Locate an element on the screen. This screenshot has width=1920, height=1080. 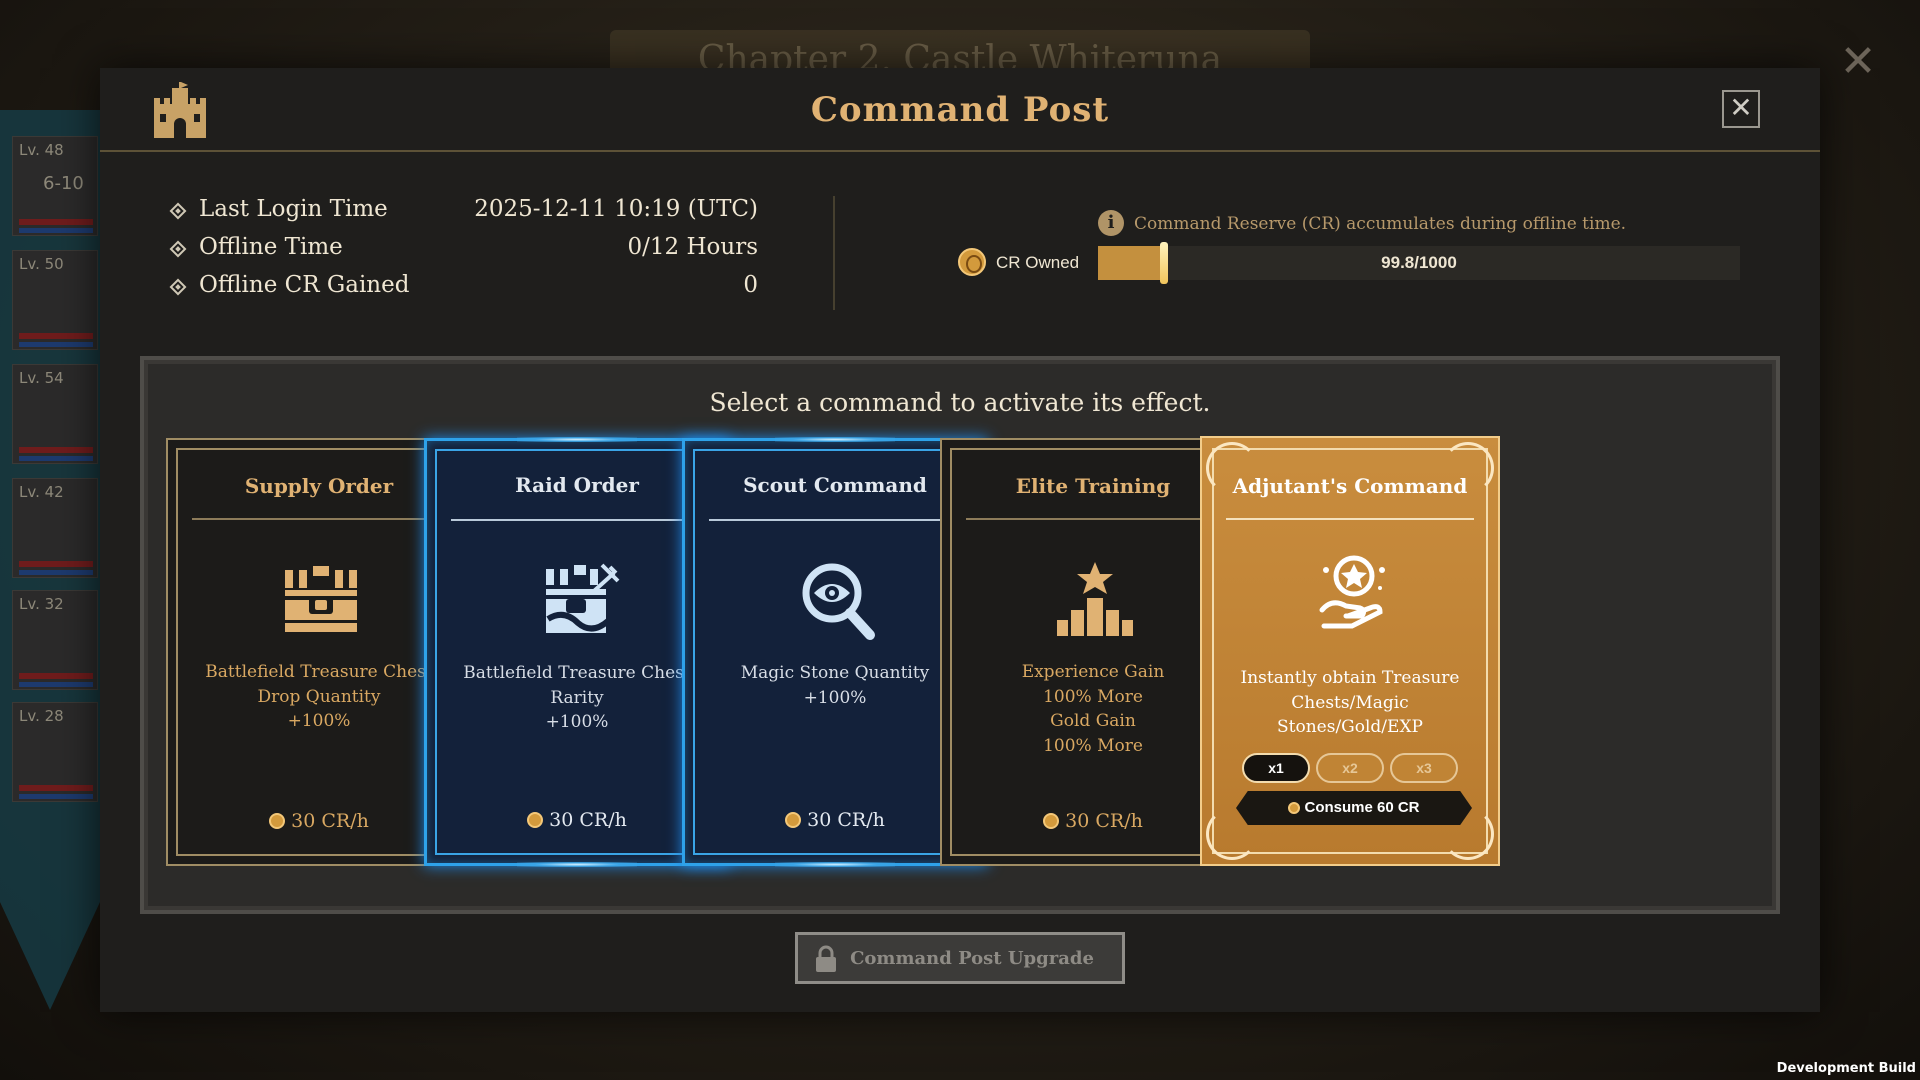
cr-owned-label: CR Owned is located at coordinates (1038, 262).